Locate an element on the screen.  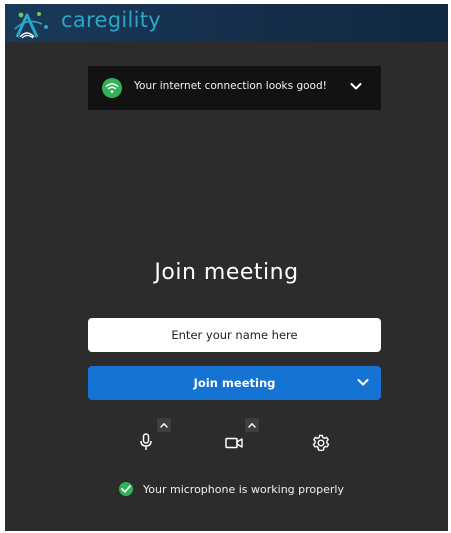
brand-name: caregility is located at coordinates (111, 20).